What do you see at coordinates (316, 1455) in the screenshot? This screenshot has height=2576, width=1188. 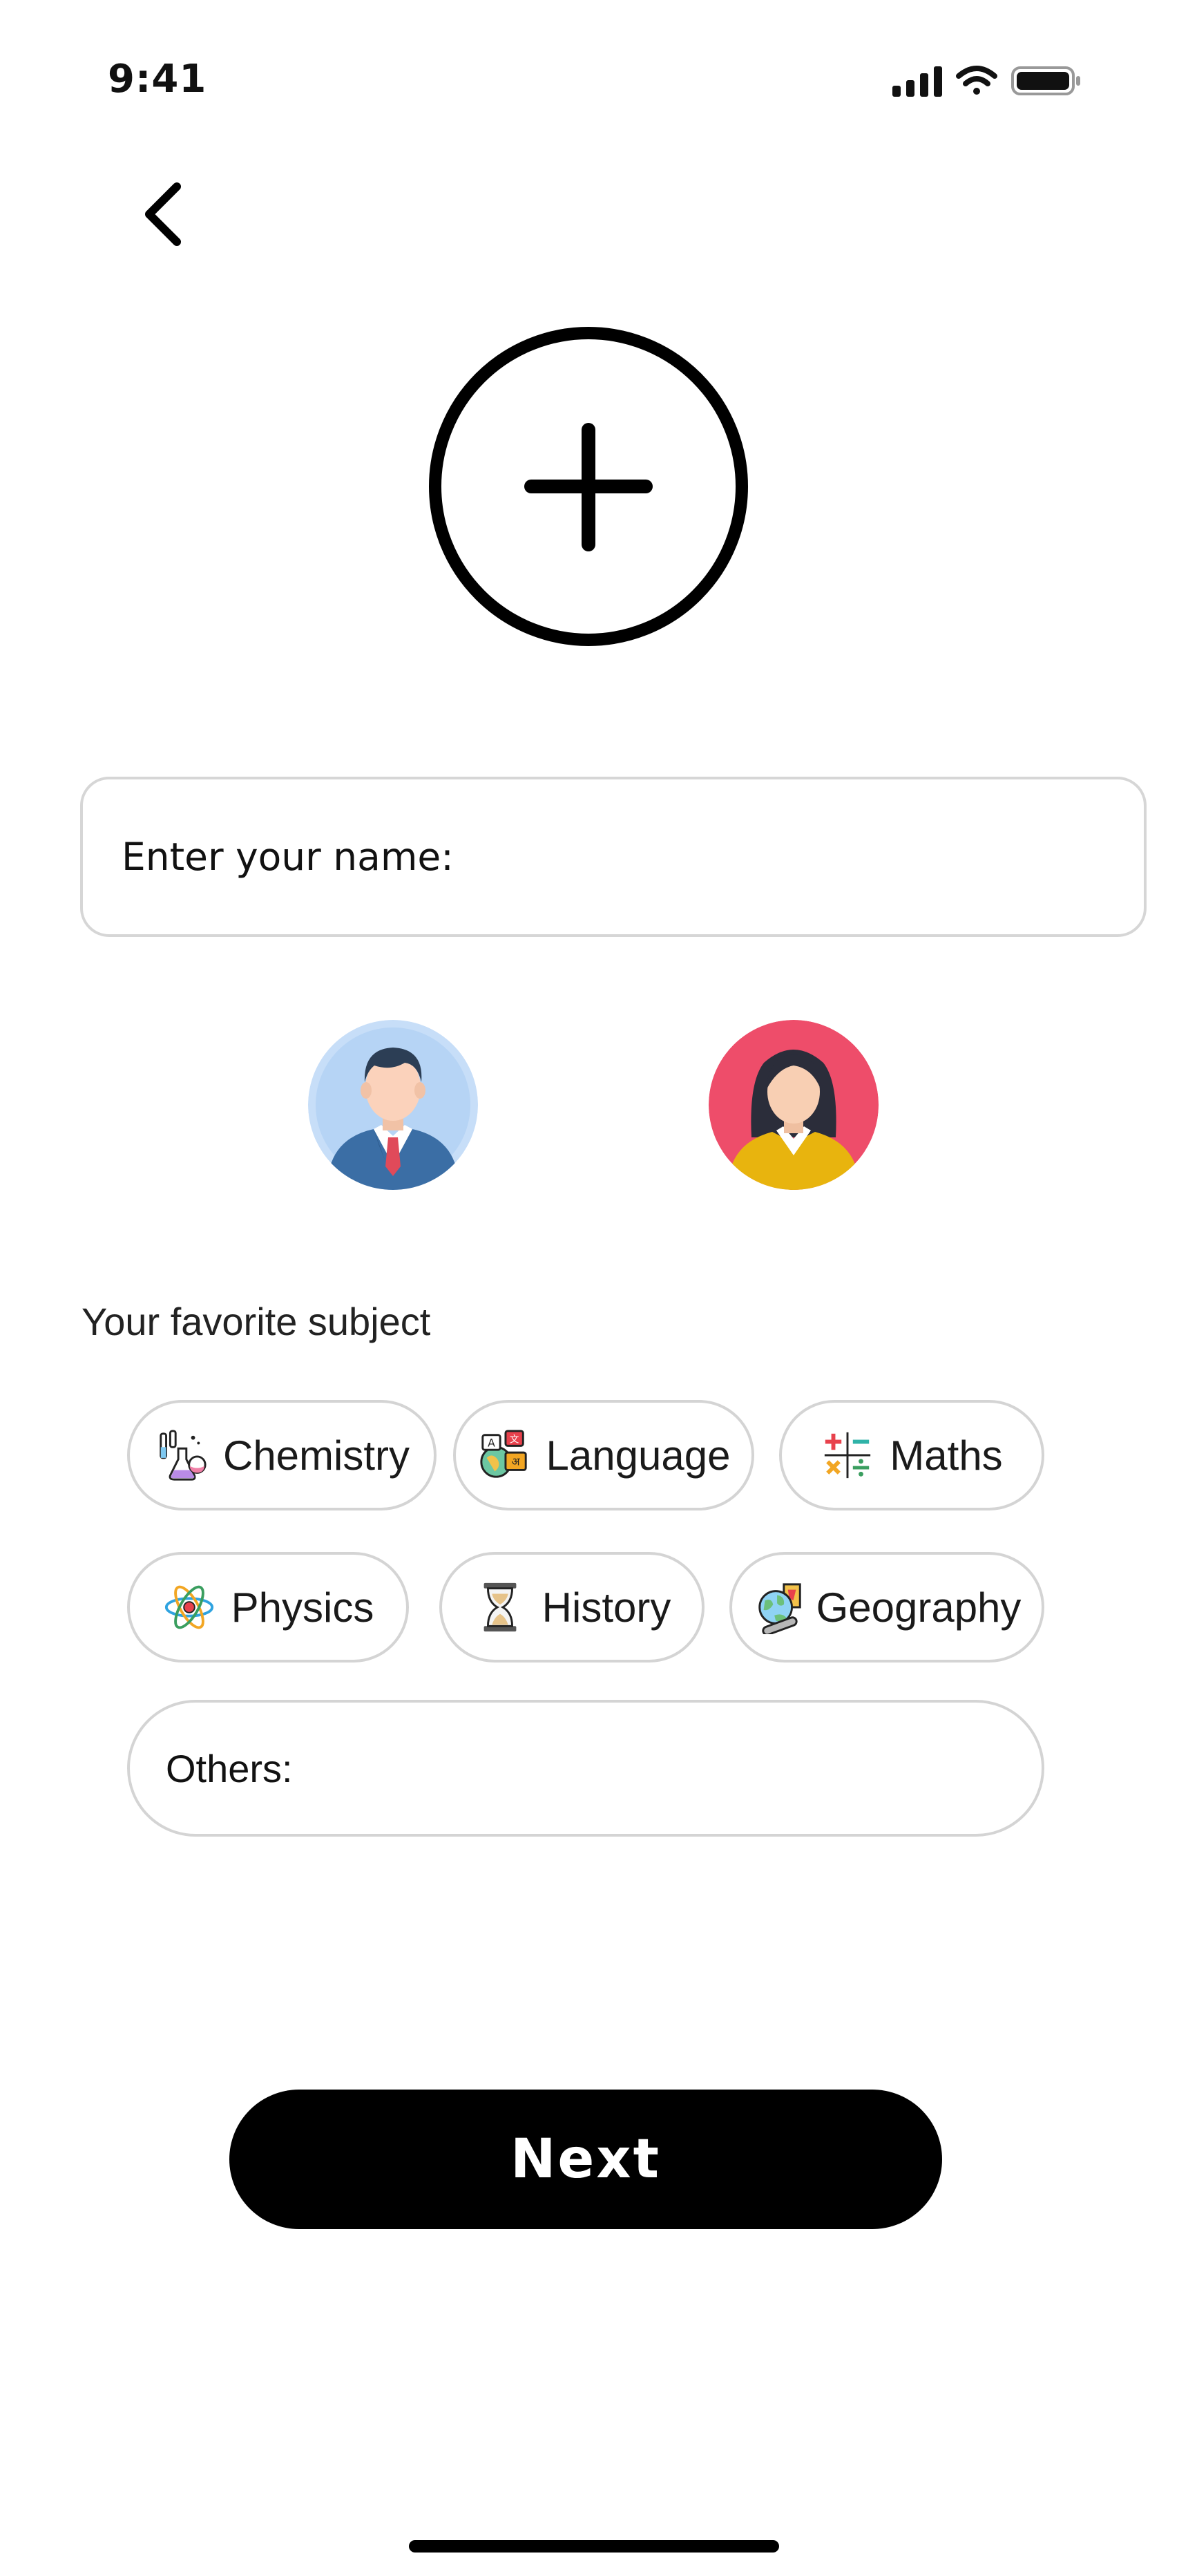 I see `chip-label: Chemistry` at bounding box center [316, 1455].